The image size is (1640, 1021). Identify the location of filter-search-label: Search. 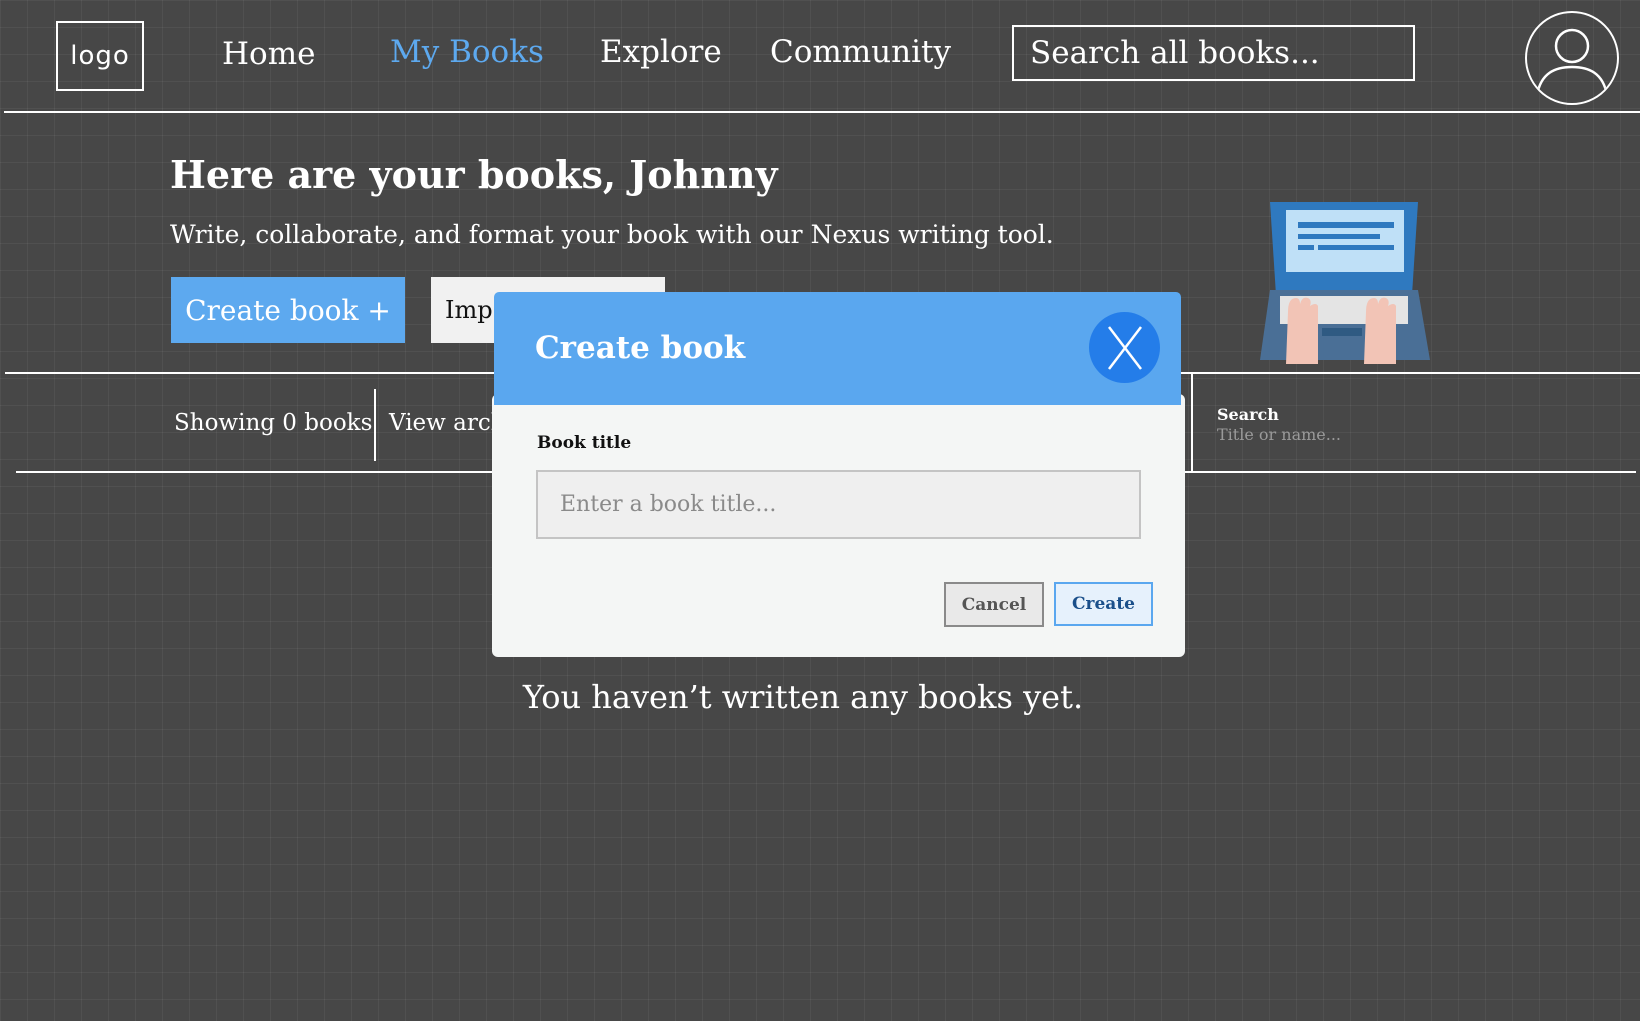
(1248, 414).